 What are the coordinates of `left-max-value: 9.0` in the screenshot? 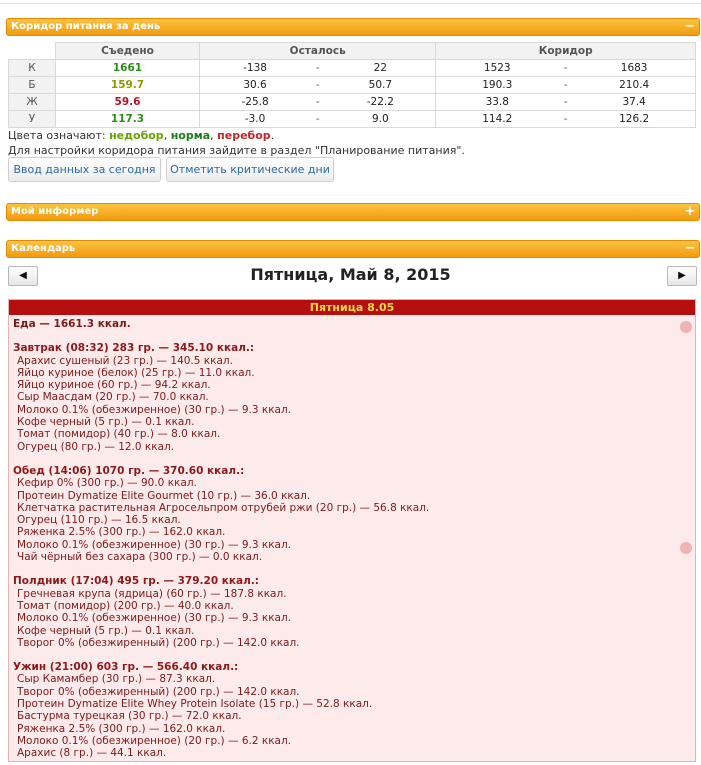 It's located at (381, 119).